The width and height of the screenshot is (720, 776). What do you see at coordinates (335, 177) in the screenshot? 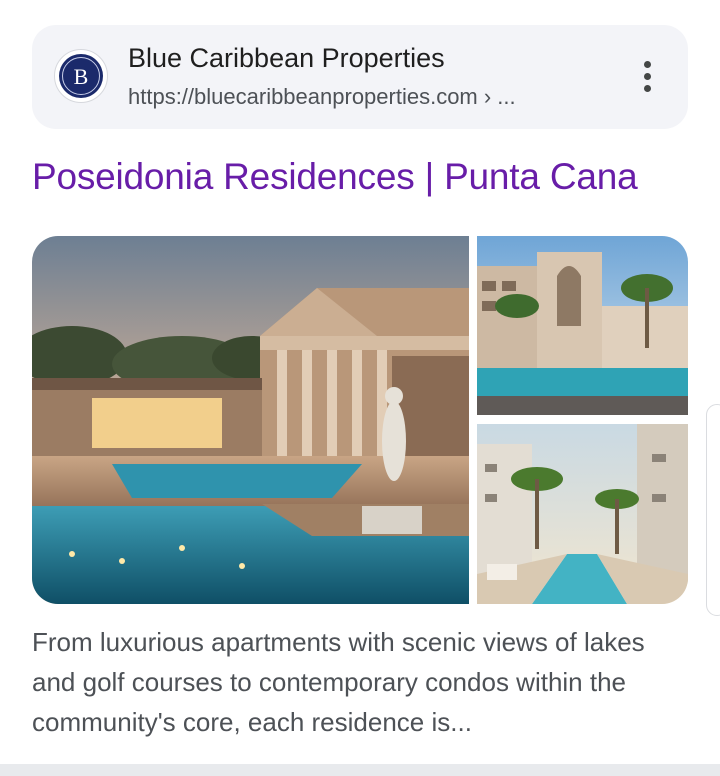
I see `result-title-link: Poseidonia Residences | Punta Cana` at bounding box center [335, 177].